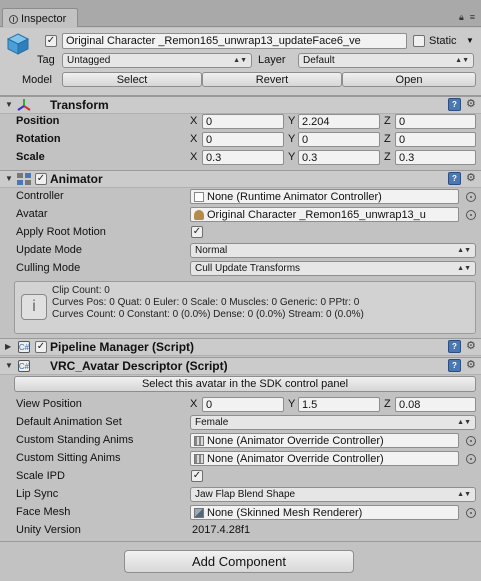 This screenshot has height=581, width=481. Describe the element at coordinates (272, 79) in the screenshot. I see `revert-button: Revert` at that location.